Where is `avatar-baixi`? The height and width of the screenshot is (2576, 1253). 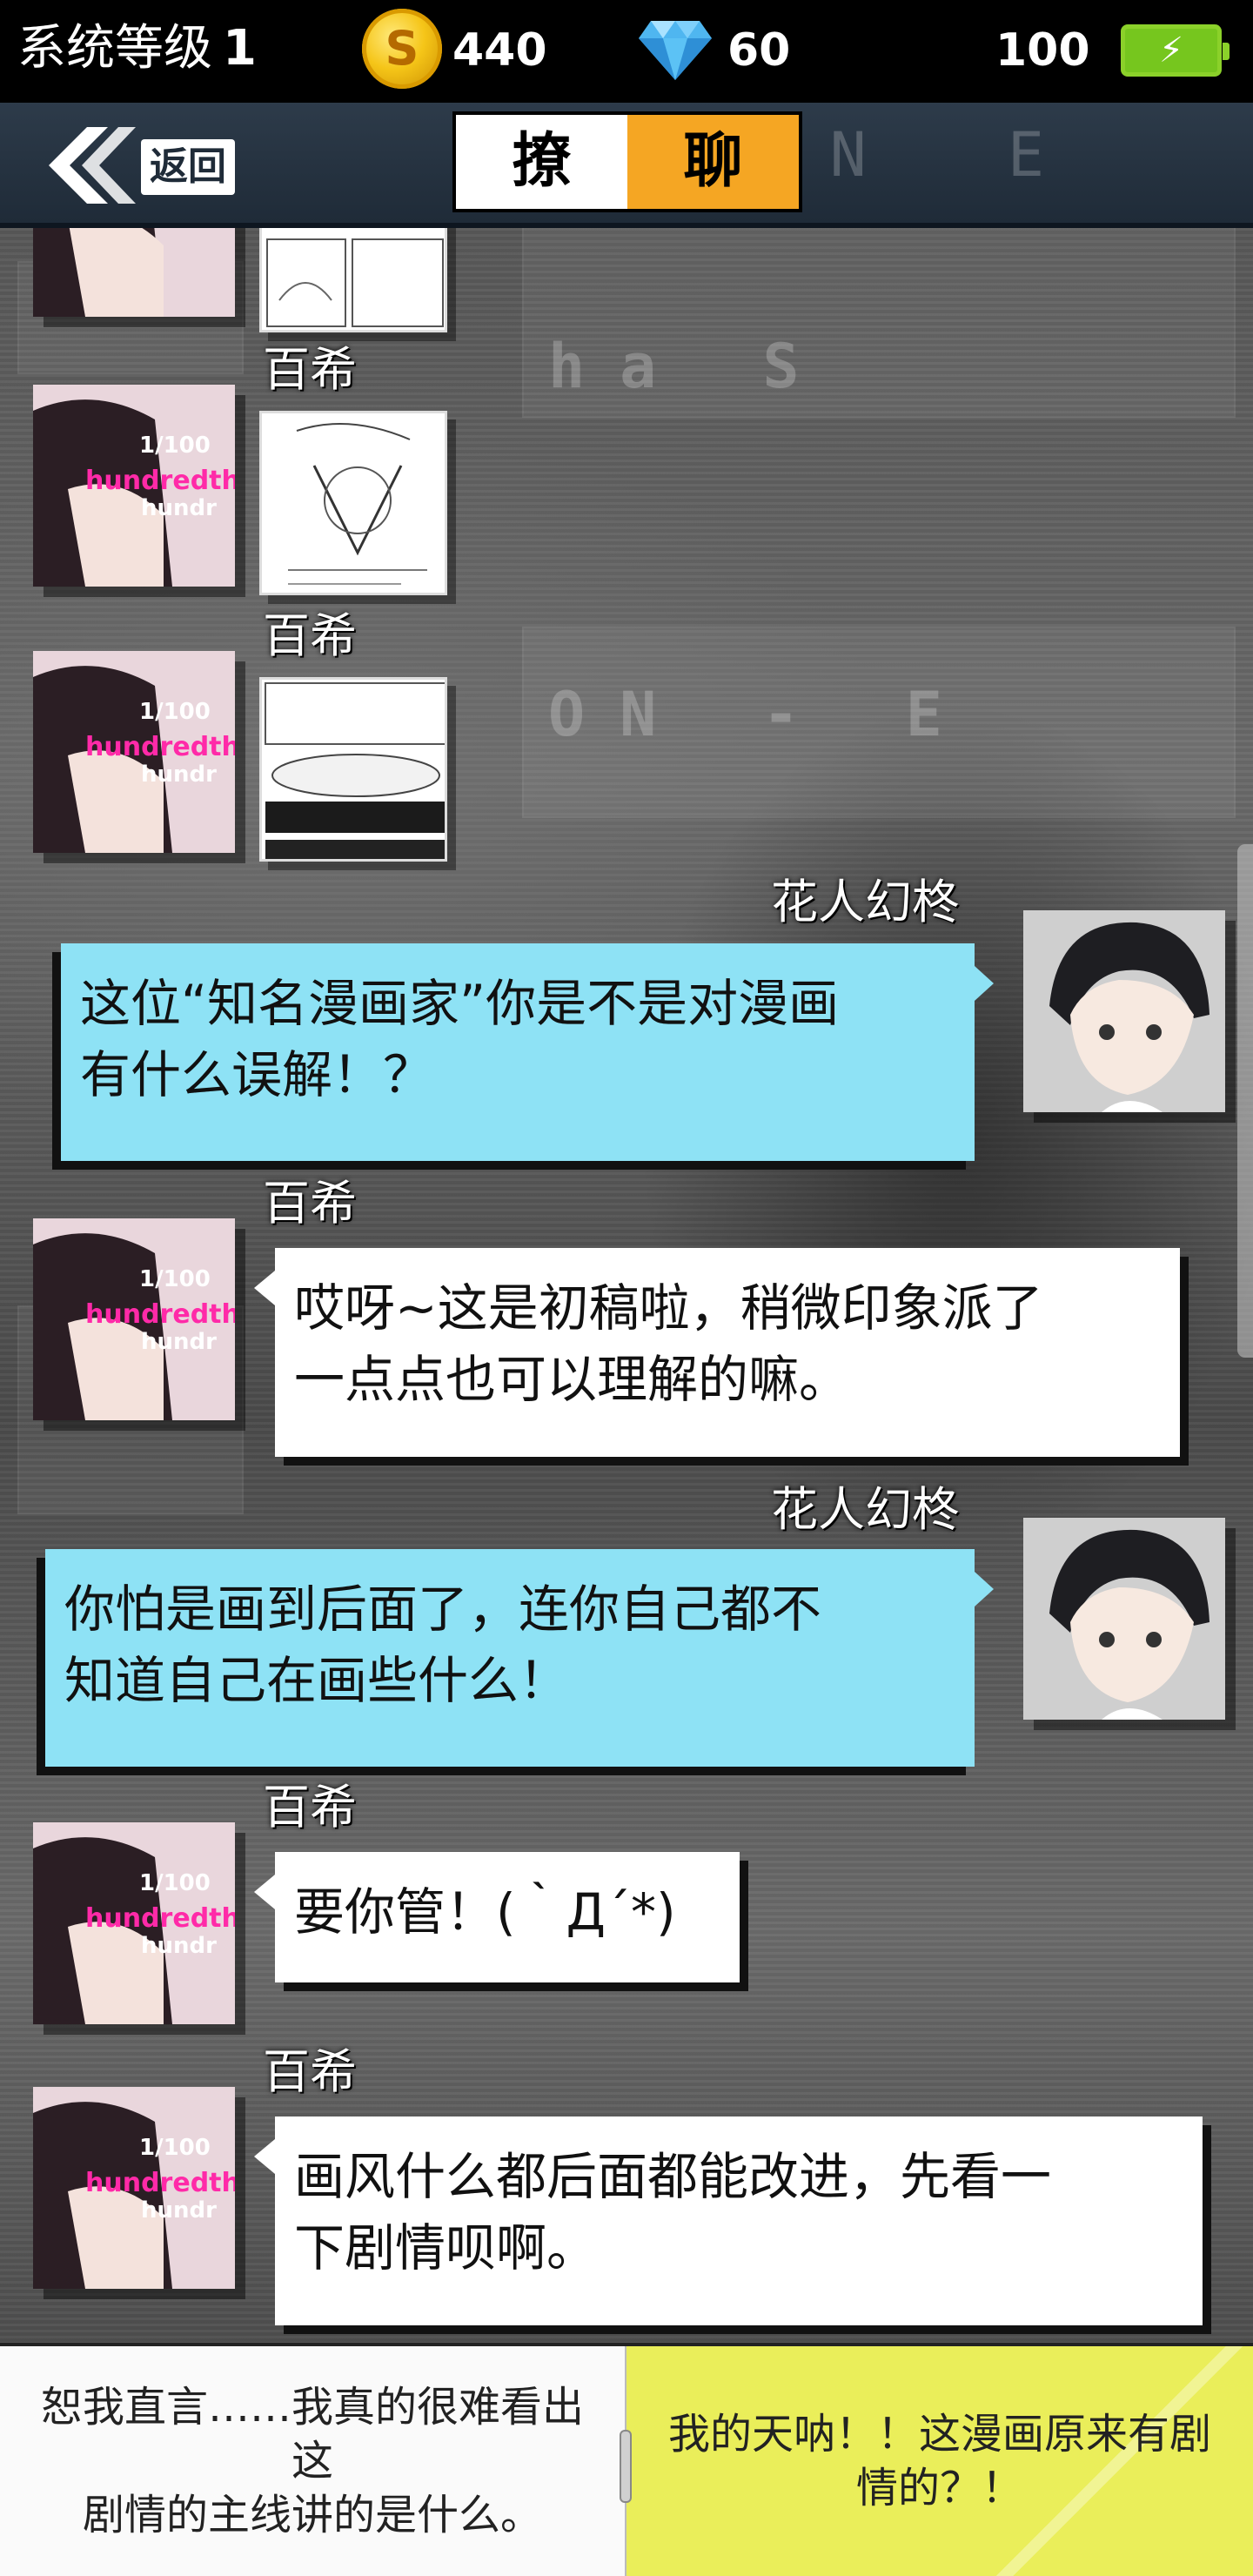 avatar-baixi is located at coordinates (134, 272).